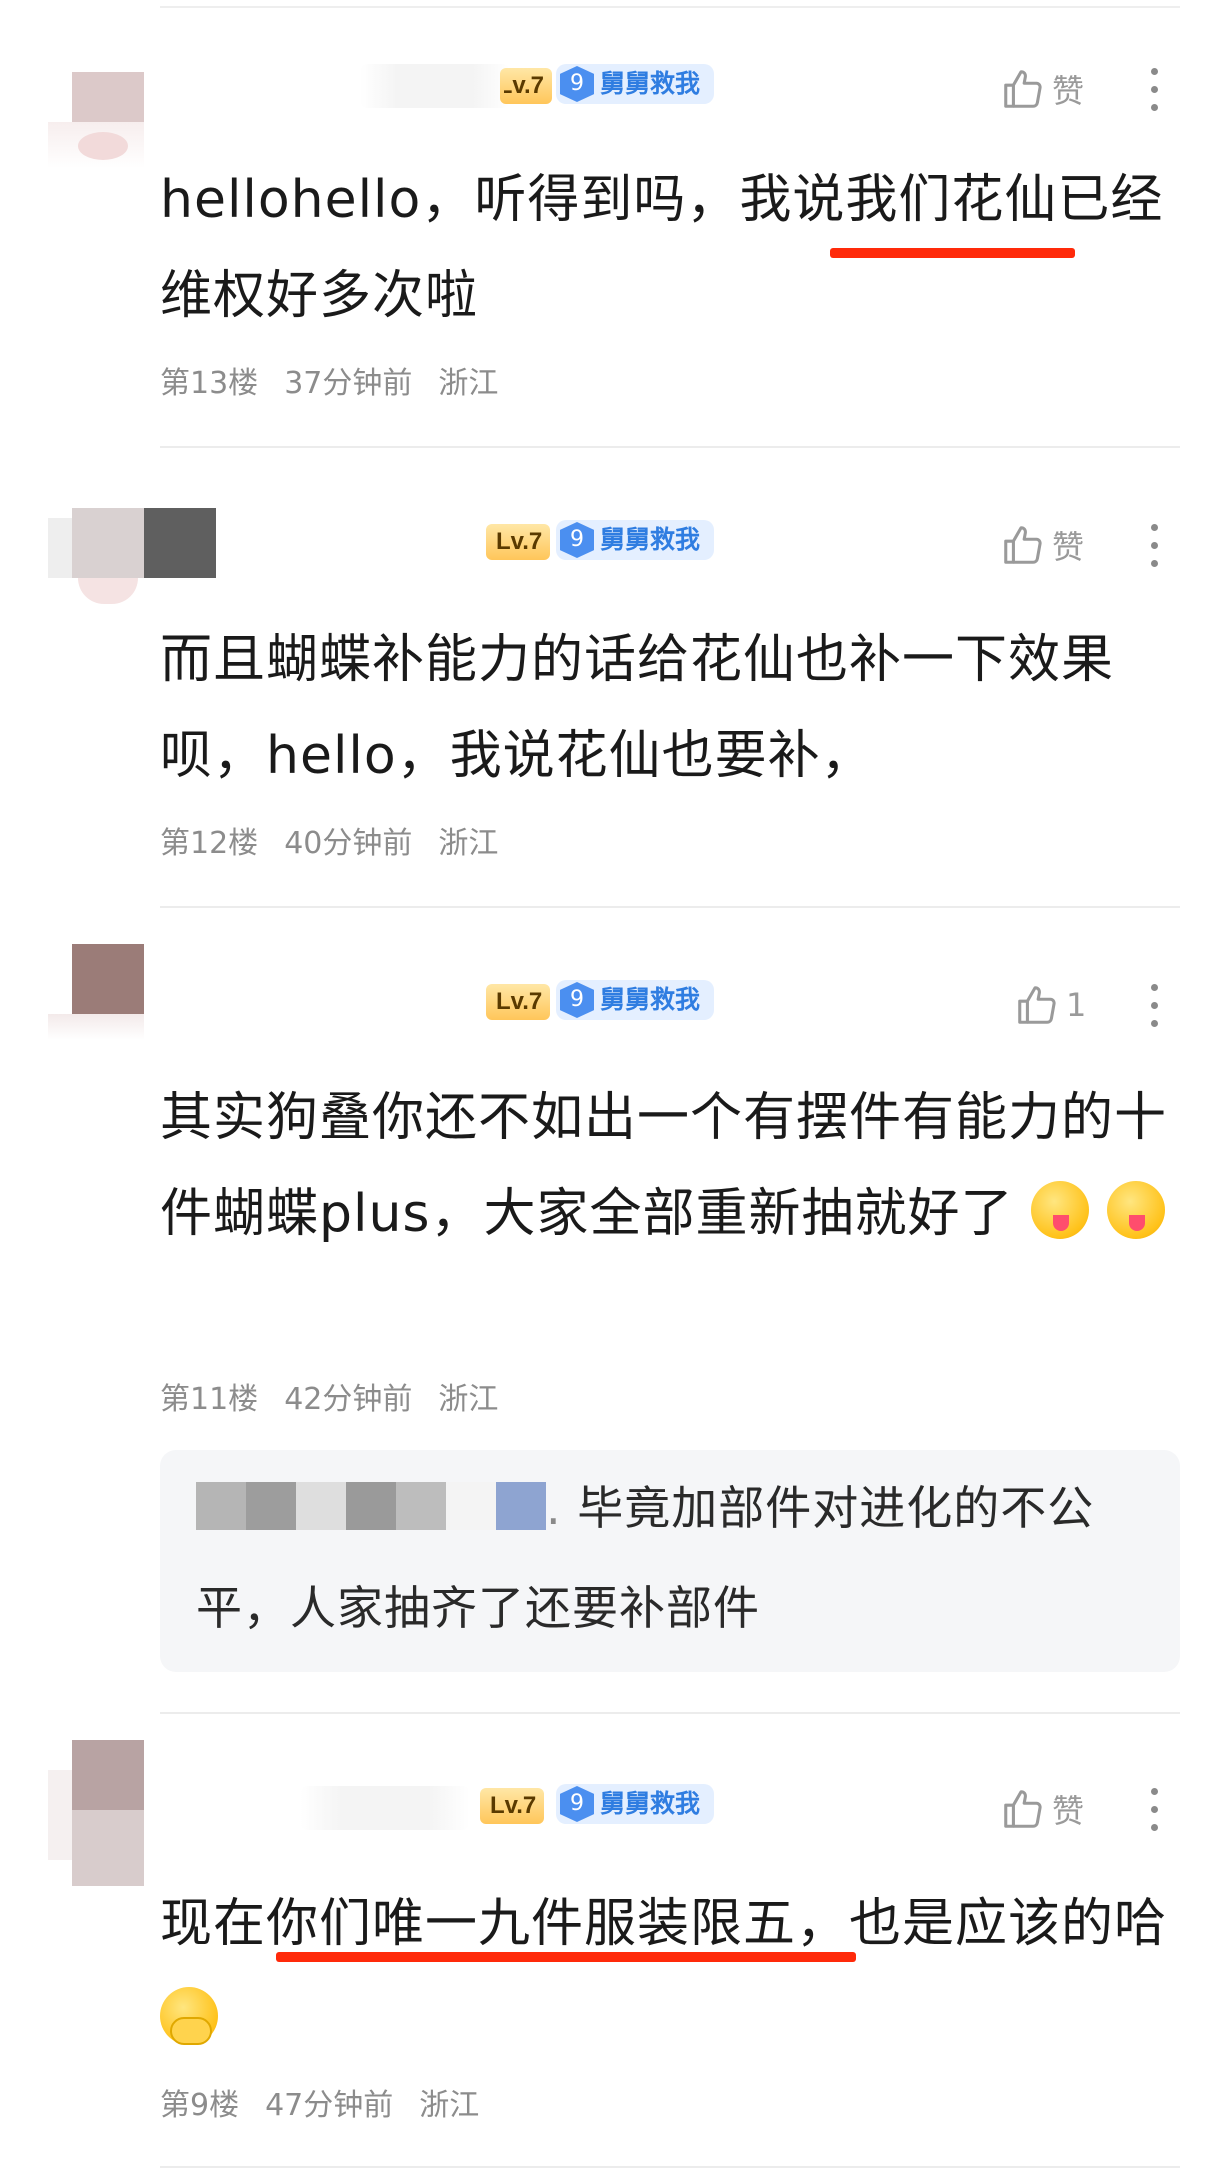 The width and height of the screenshot is (1220, 2177). I want to click on floor-number: 第13楼, so click(209, 383).